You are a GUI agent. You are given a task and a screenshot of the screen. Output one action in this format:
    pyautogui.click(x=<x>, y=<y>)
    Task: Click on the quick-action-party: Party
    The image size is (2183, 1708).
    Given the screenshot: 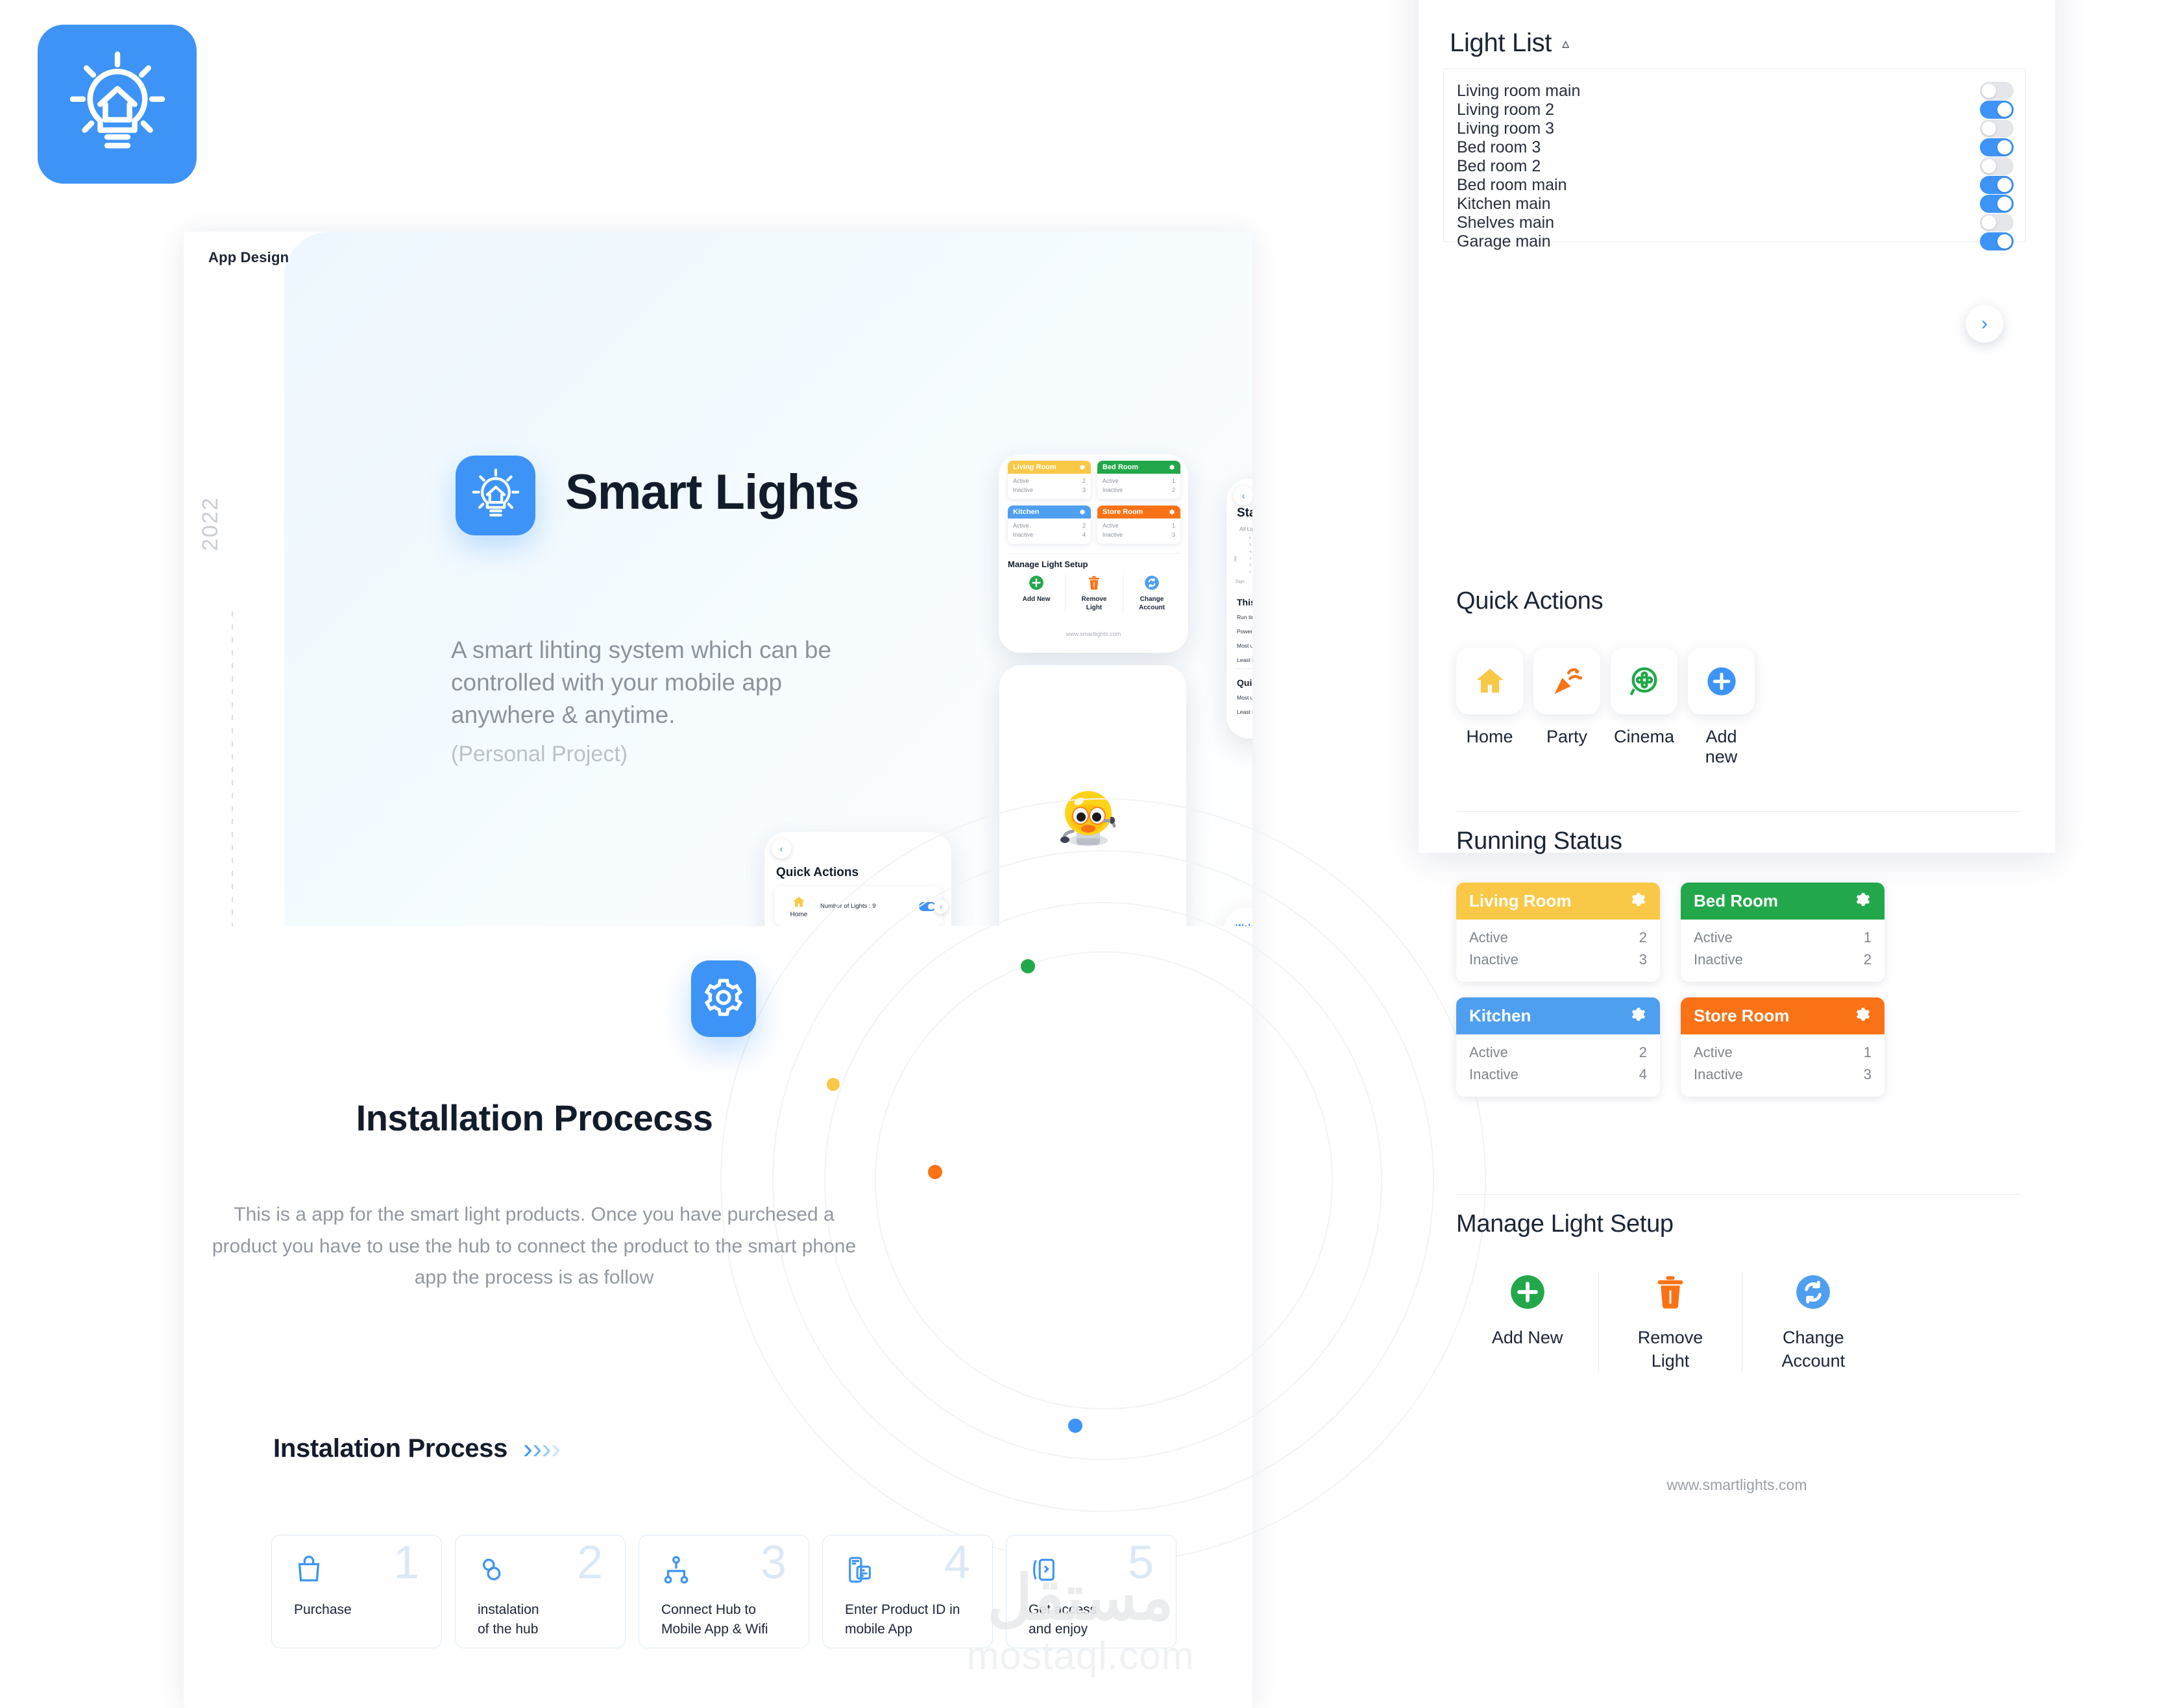 What is the action you would take?
    pyautogui.click(x=1566, y=707)
    